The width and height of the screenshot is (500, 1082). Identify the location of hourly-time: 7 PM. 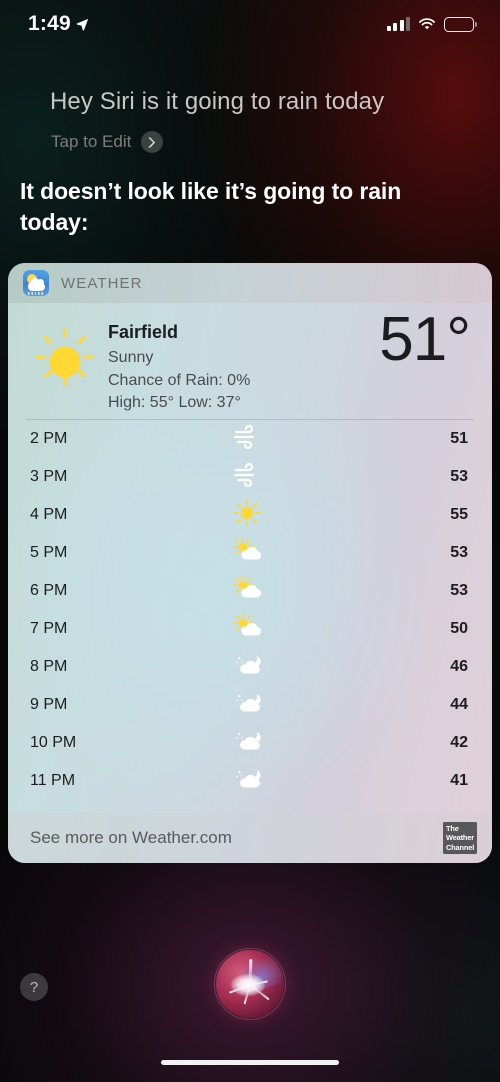
(49, 628).